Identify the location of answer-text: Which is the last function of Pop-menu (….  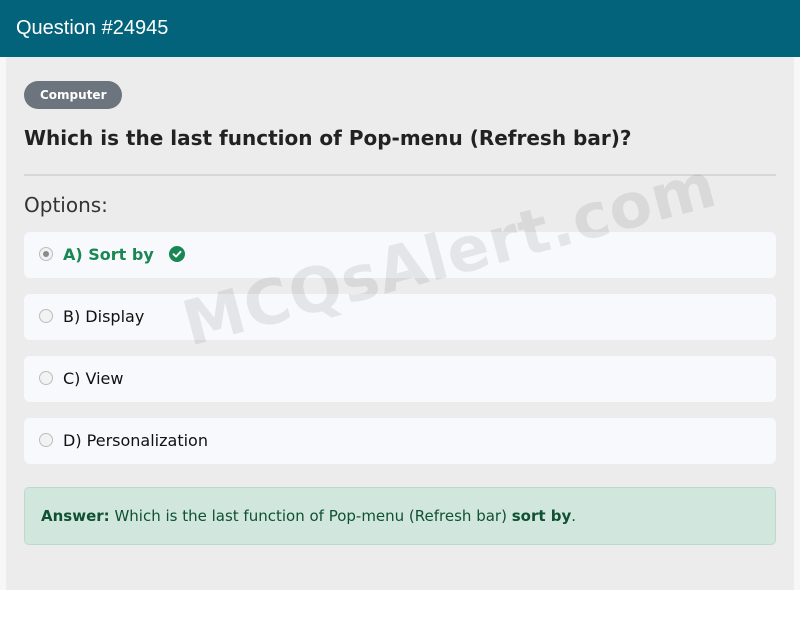
(310, 516).